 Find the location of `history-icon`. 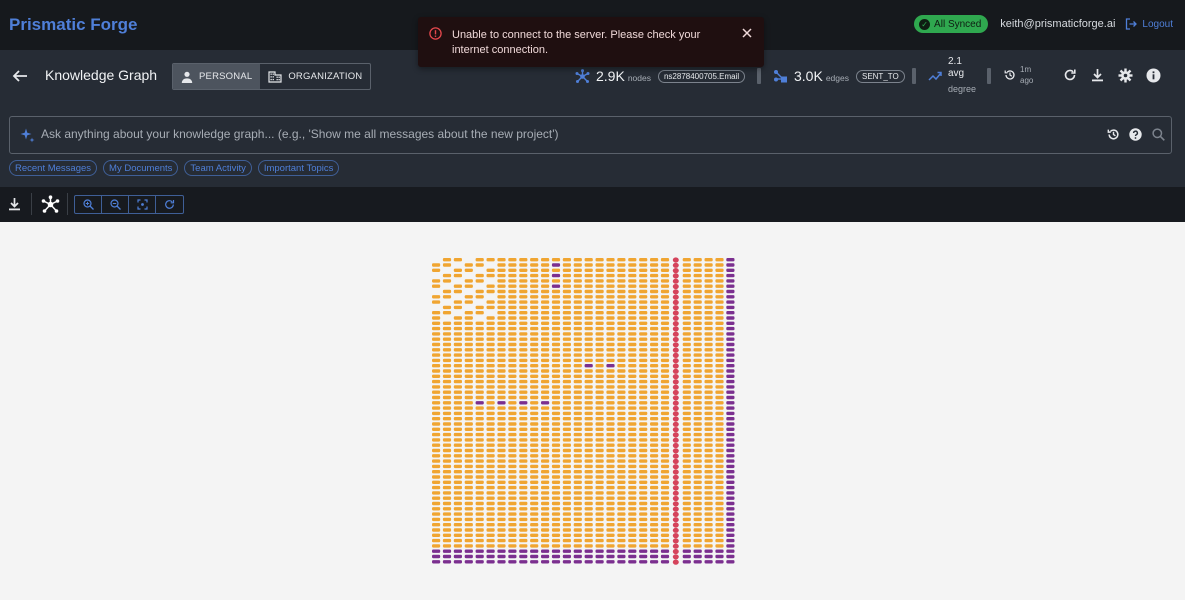

history-icon is located at coordinates (1113, 134).